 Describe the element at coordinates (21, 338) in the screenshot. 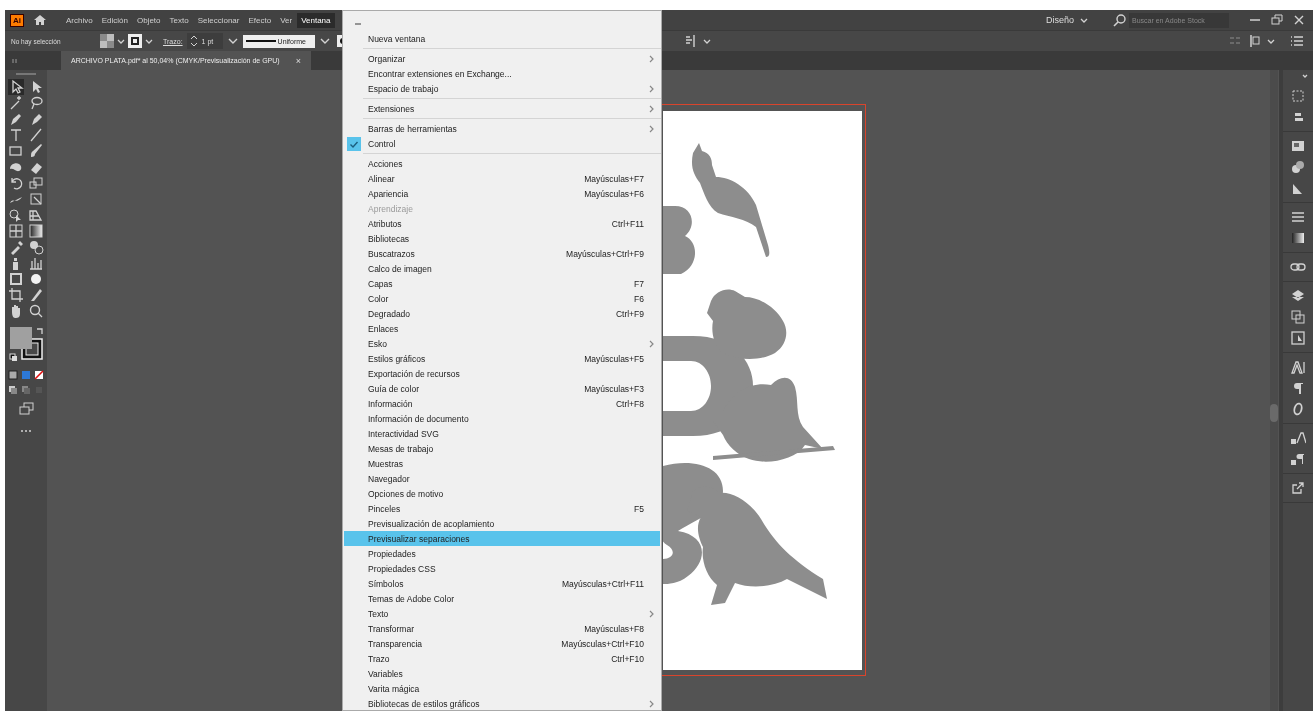

I see `fill-color-icon` at that location.